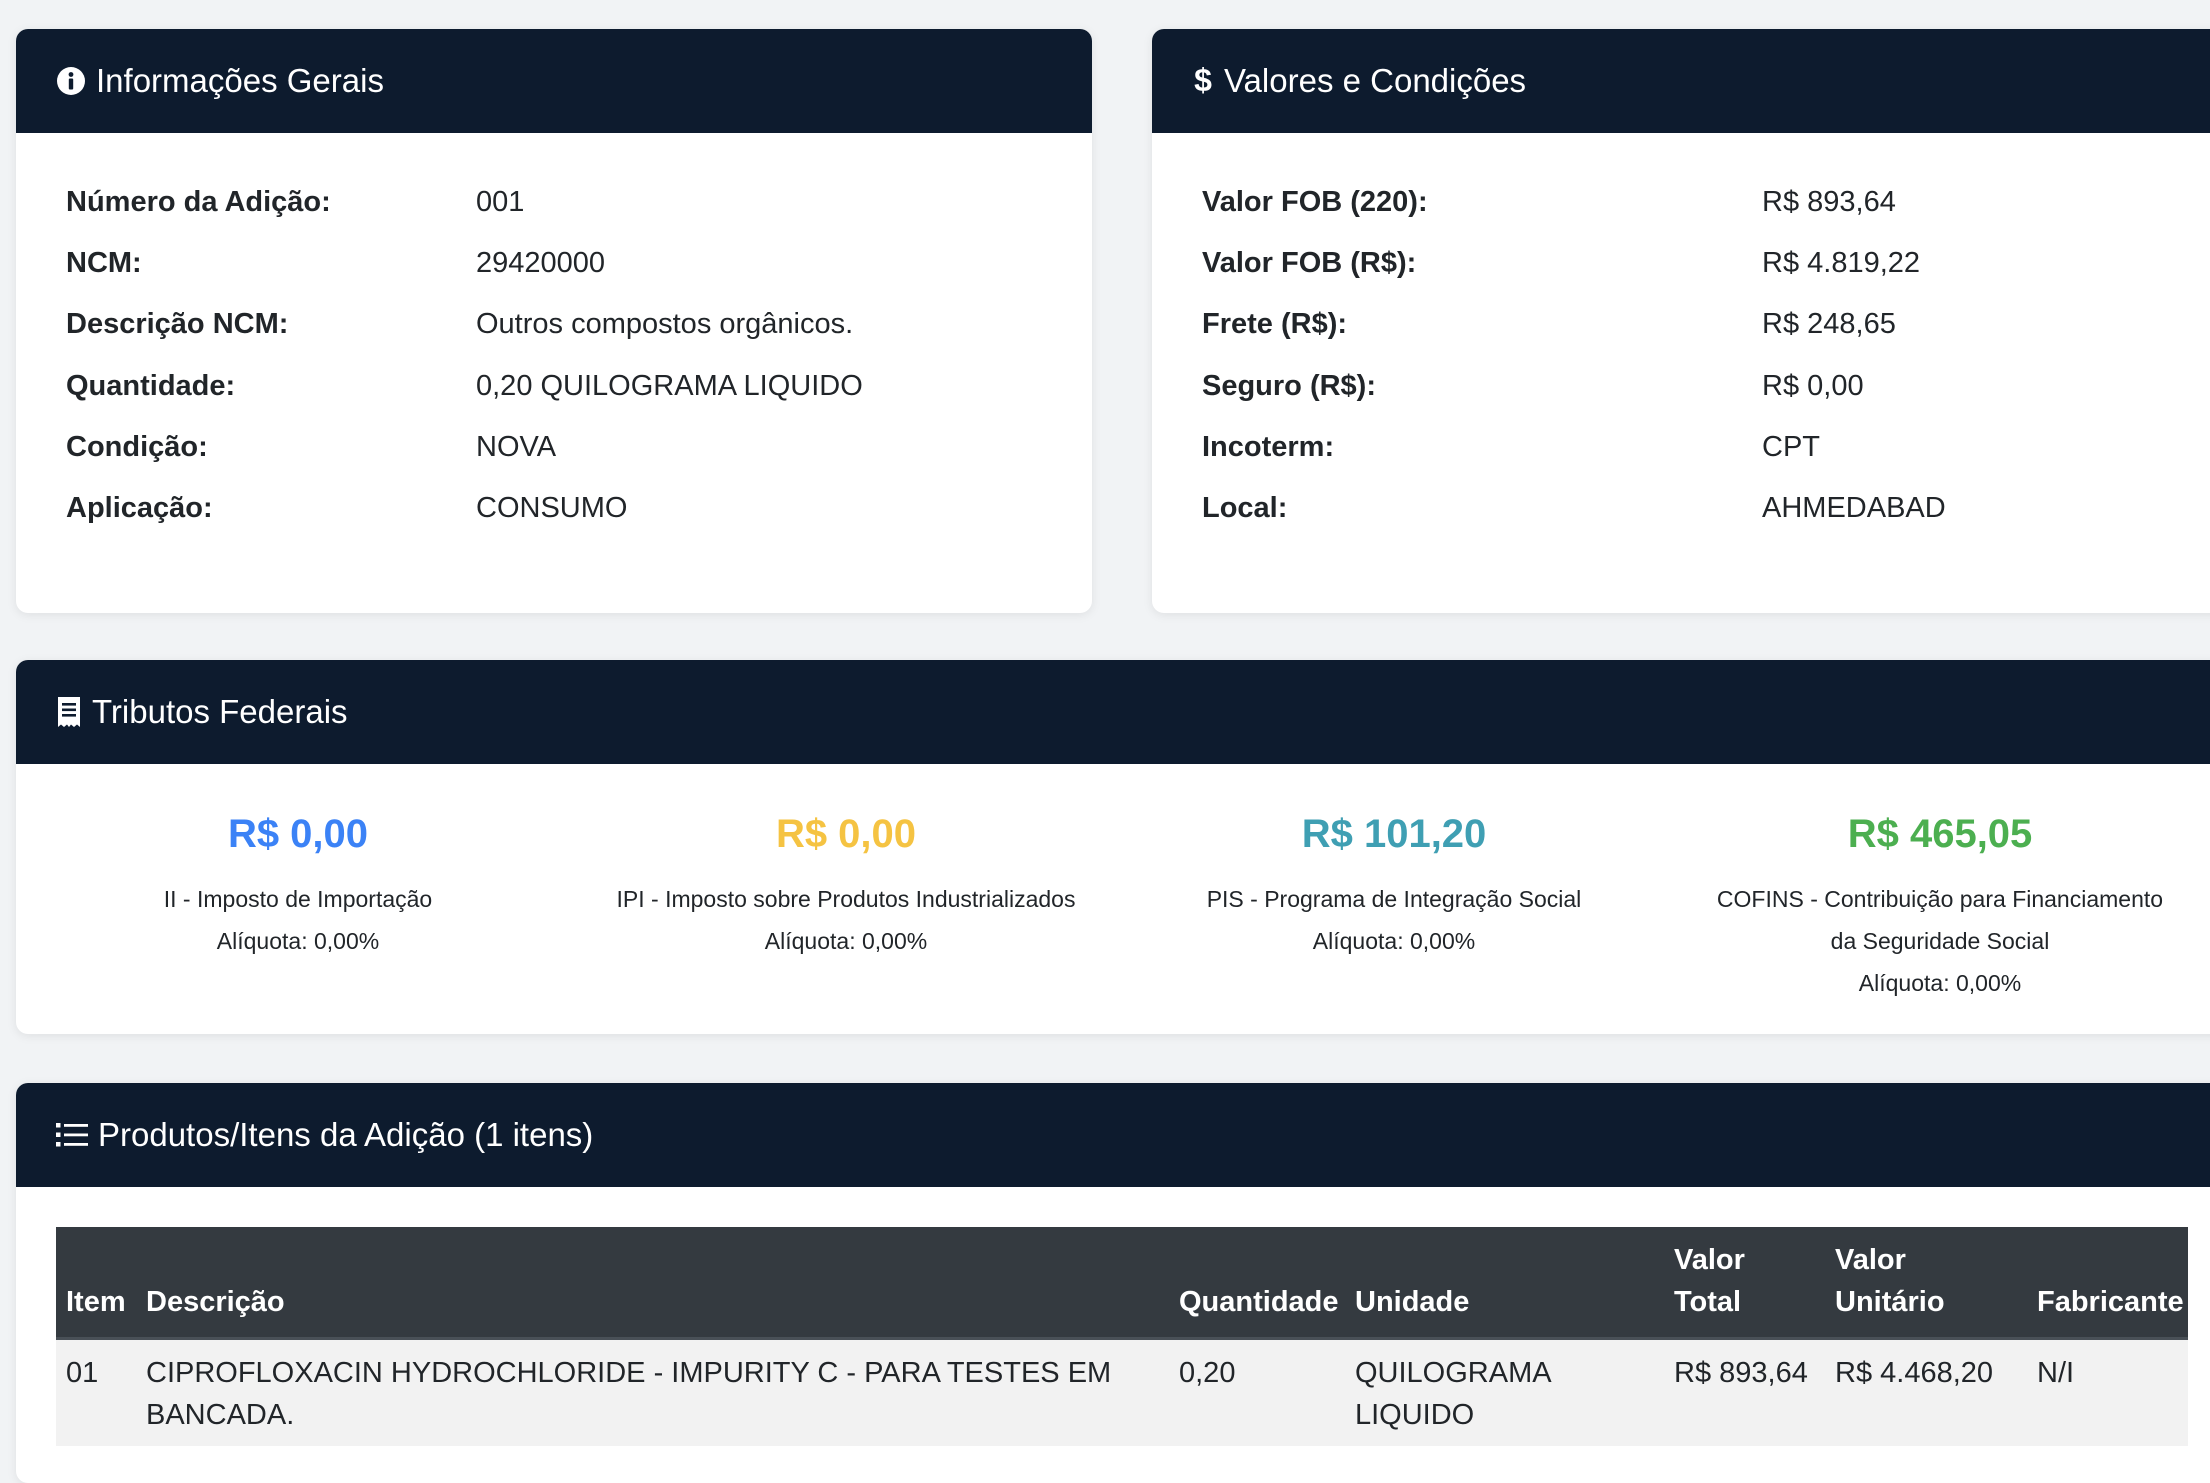 The image size is (2210, 1483). What do you see at coordinates (96, 1283) in the screenshot?
I see `col-header-item: Item` at bounding box center [96, 1283].